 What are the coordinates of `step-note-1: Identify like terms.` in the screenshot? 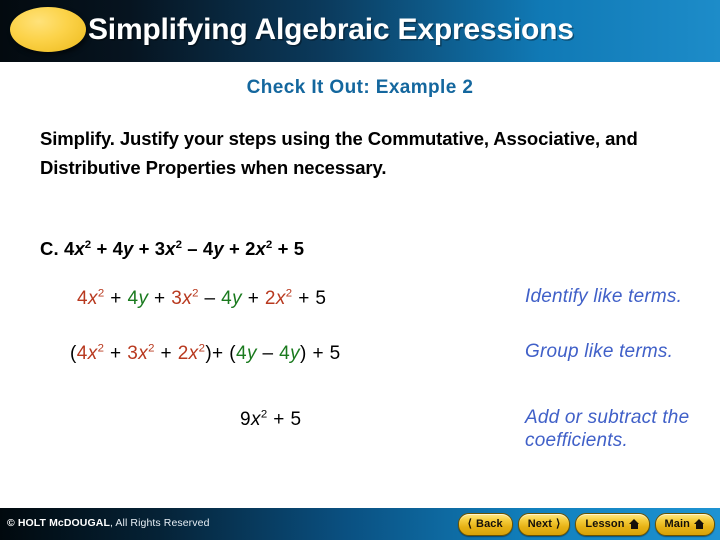 It's located at (604, 296).